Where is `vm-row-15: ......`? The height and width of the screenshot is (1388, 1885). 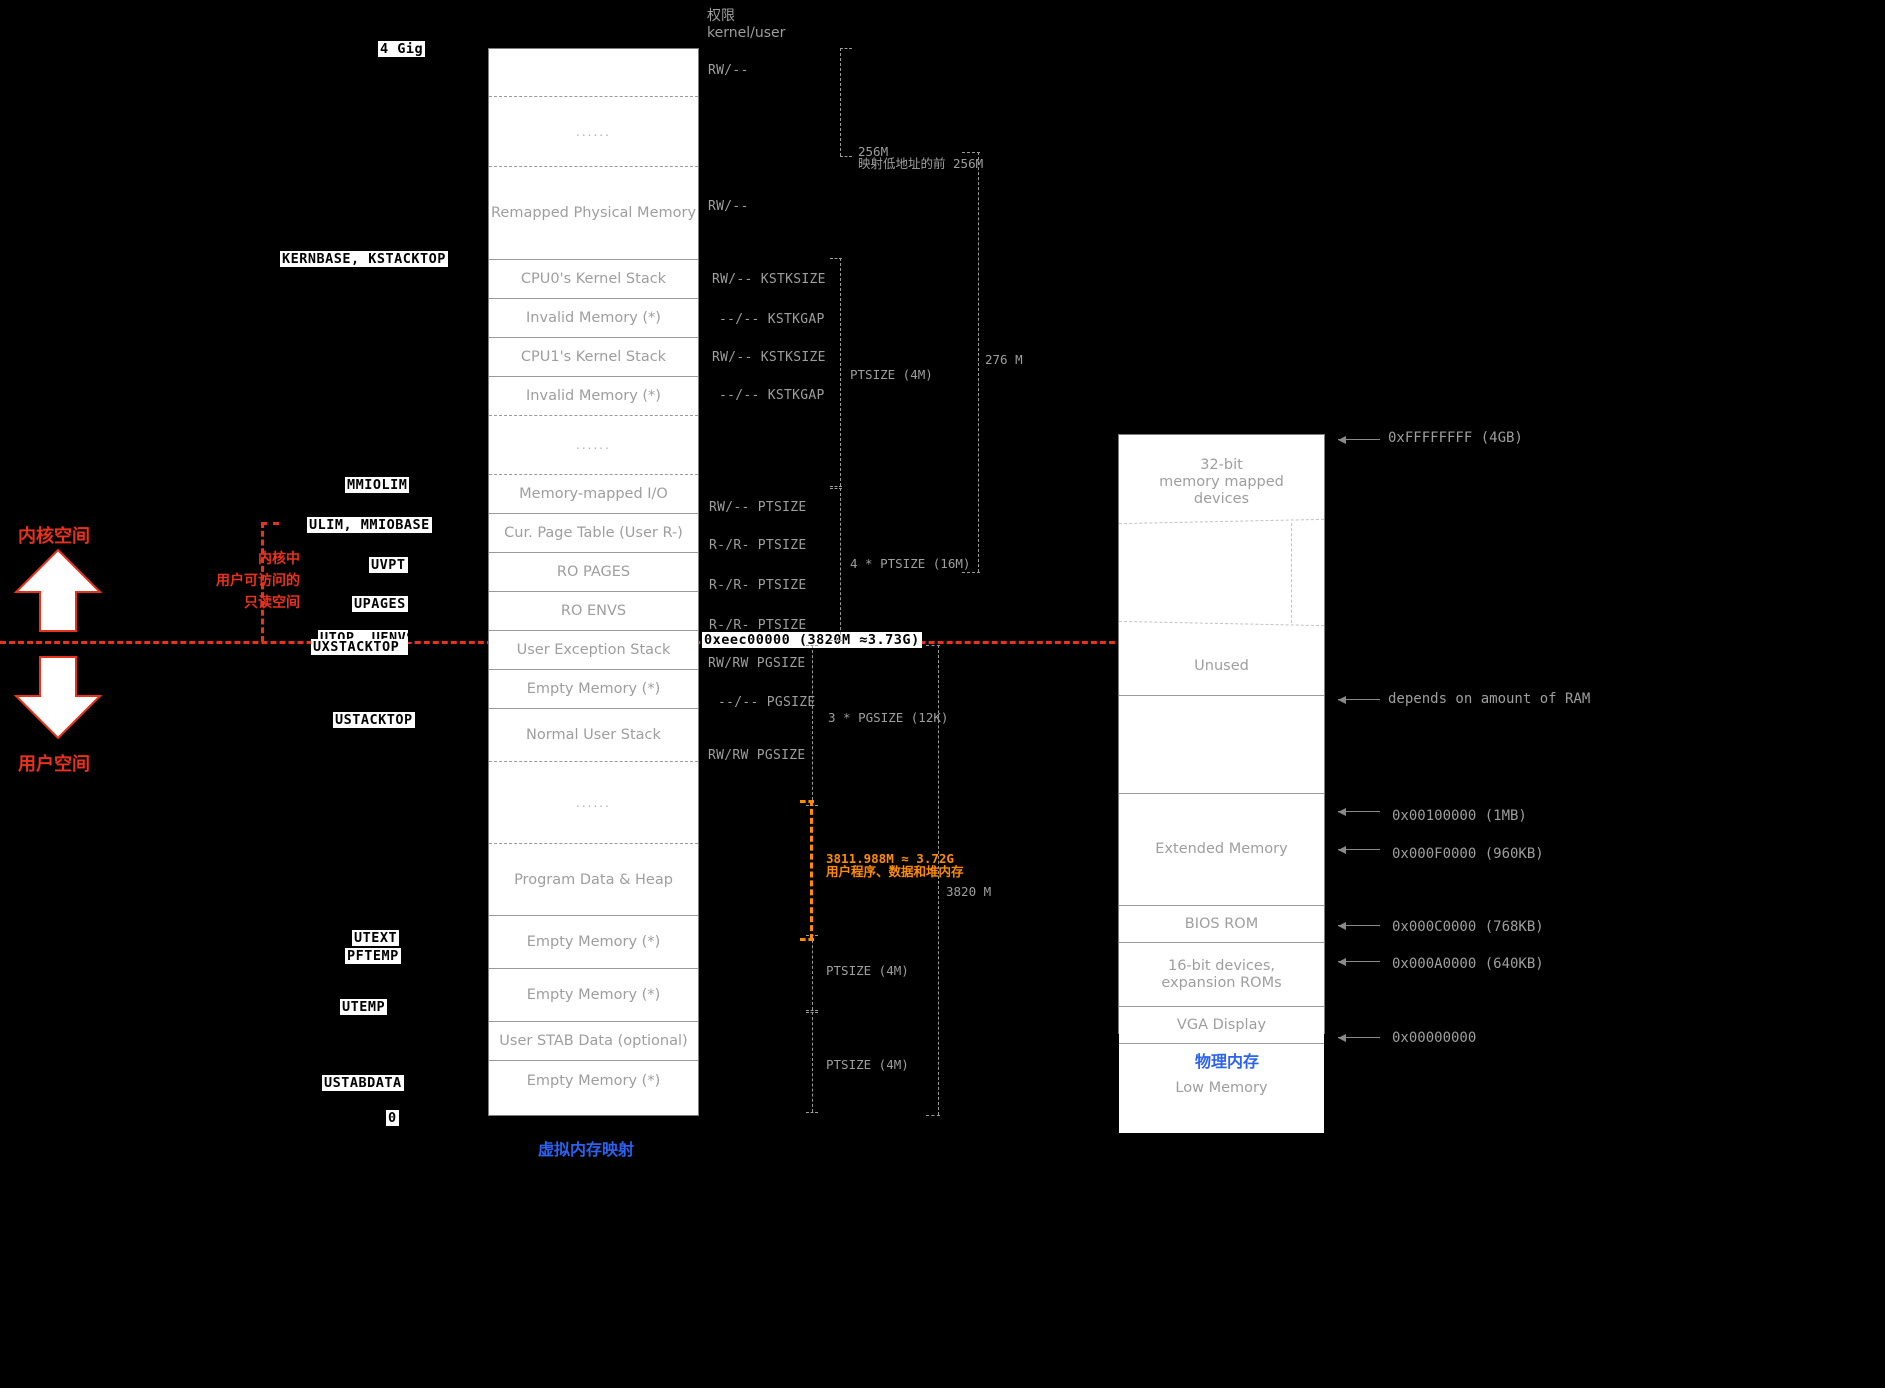 vm-row-15: ...... is located at coordinates (593, 803).